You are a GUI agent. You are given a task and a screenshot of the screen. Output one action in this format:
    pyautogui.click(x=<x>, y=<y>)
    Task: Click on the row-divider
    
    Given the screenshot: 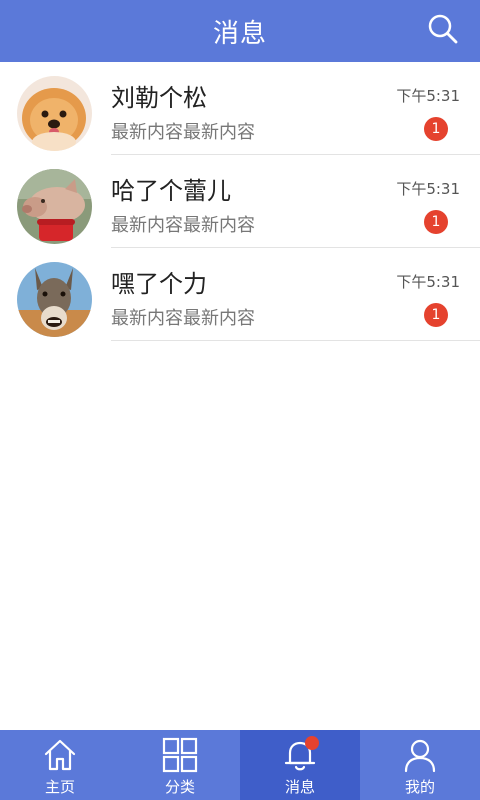 What is the action you would take?
    pyautogui.click(x=295, y=340)
    